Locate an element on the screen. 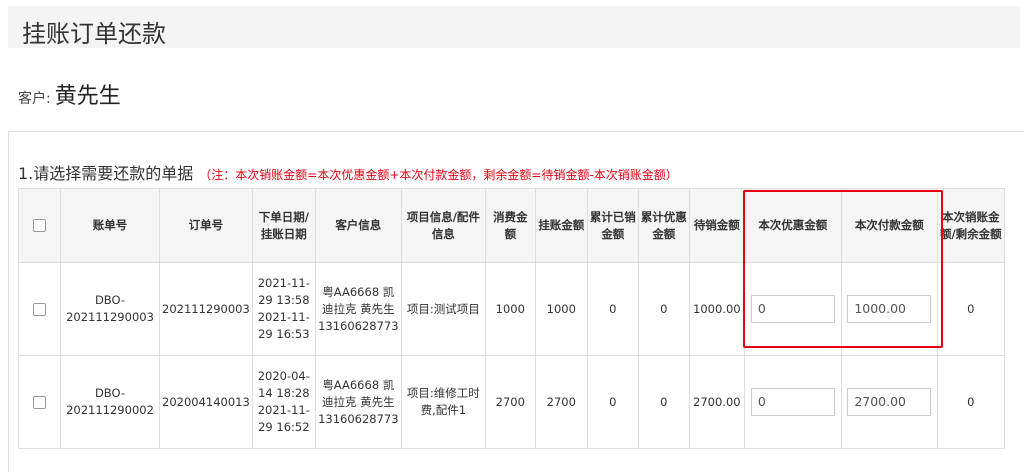 This screenshot has width=1024, height=472. col-consume: 消费金额 is located at coordinates (510, 225).